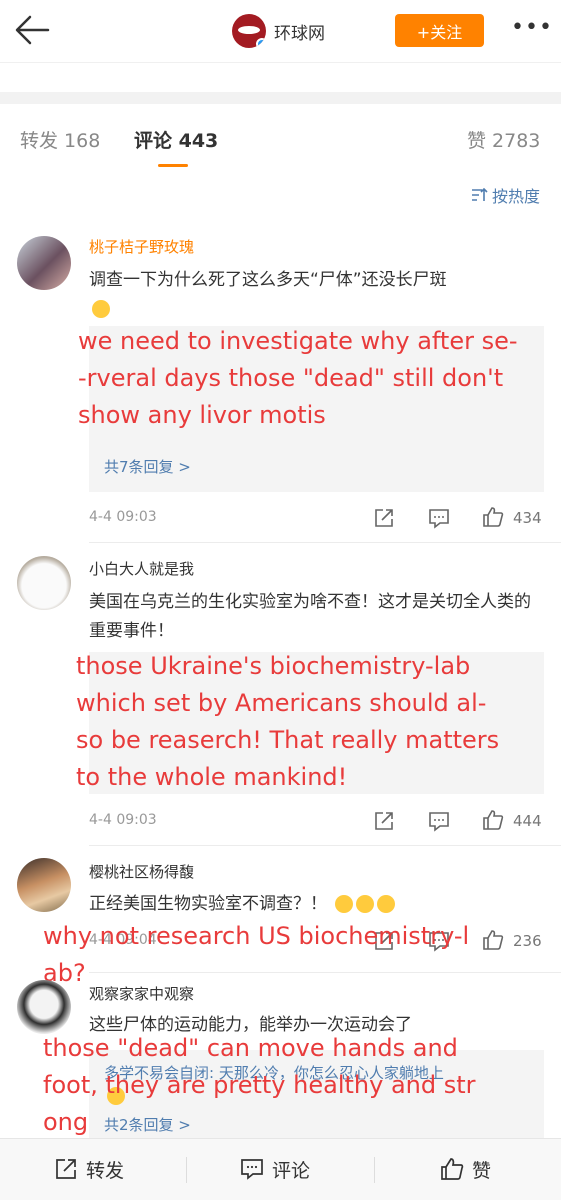  What do you see at coordinates (310, 616) in the screenshot?
I see `comment-text: 美国在乌克兰的生化实验室为啥不查！这才是关切全人类的重要事件！` at bounding box center [310, 616].